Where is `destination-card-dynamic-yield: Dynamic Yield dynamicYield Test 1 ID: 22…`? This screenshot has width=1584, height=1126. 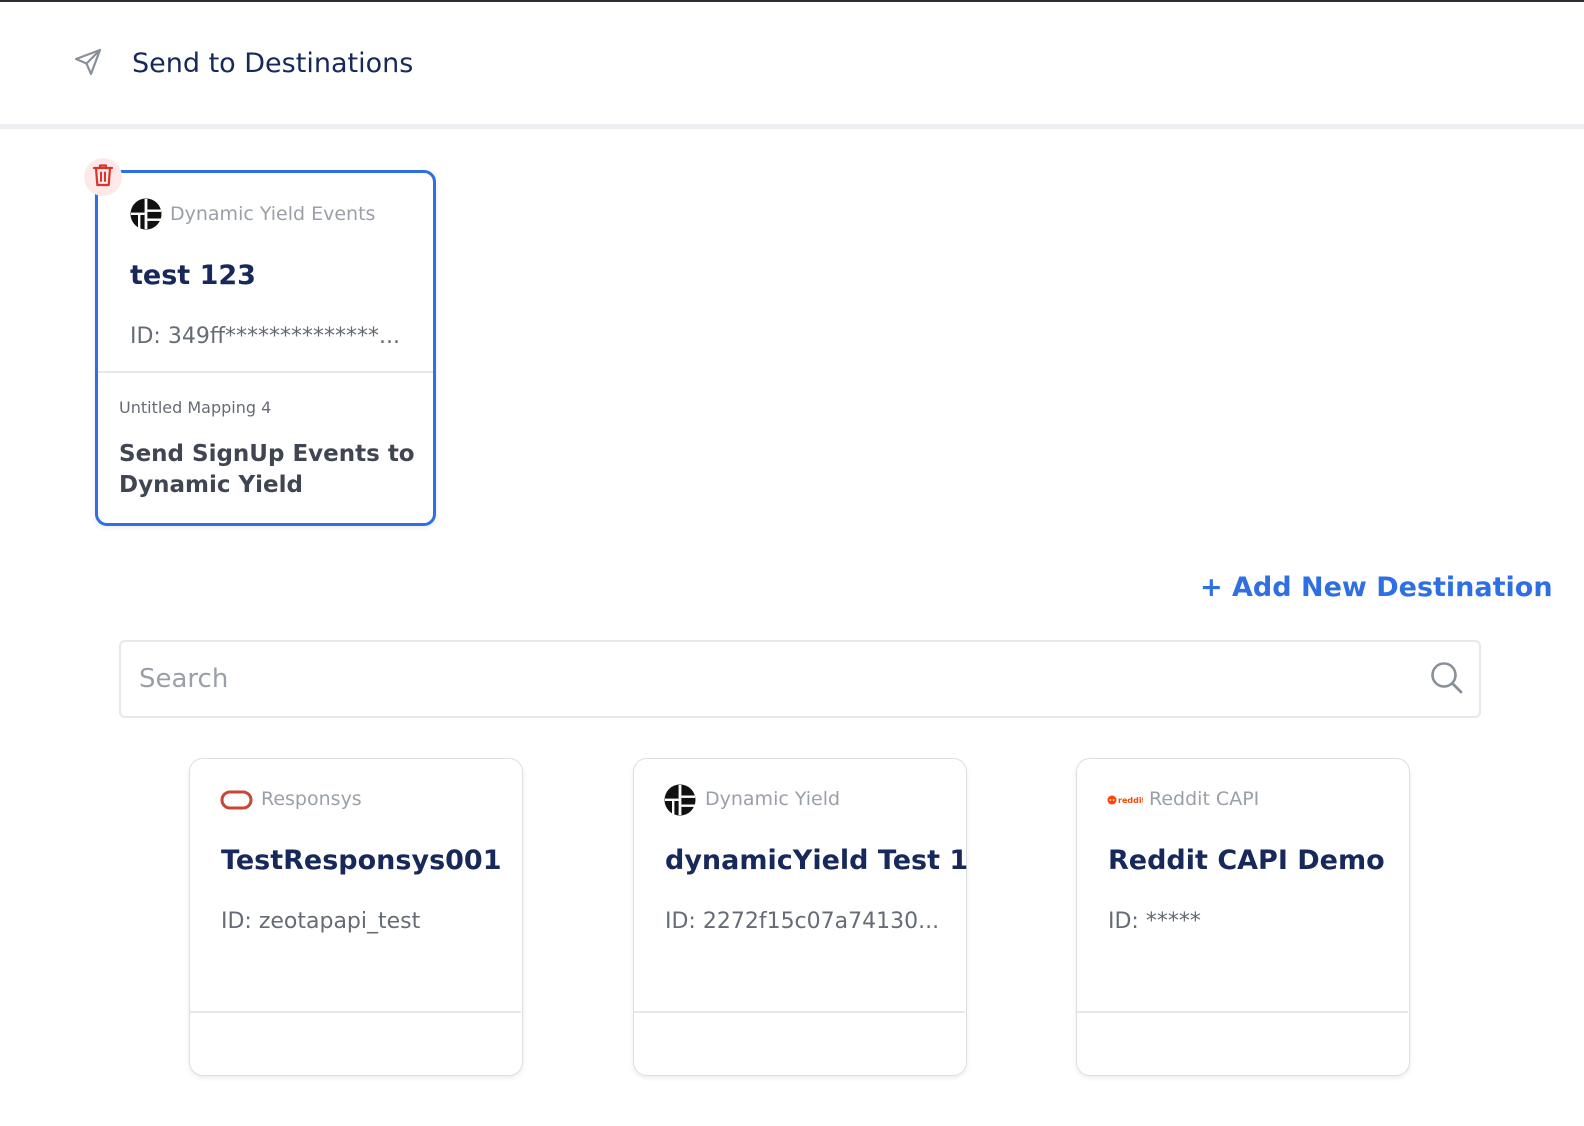 destination-card-dynamic-yield: Dynamic Yield dynamicYield Test 1 ID: 22… is located at coordinates (801, 917).